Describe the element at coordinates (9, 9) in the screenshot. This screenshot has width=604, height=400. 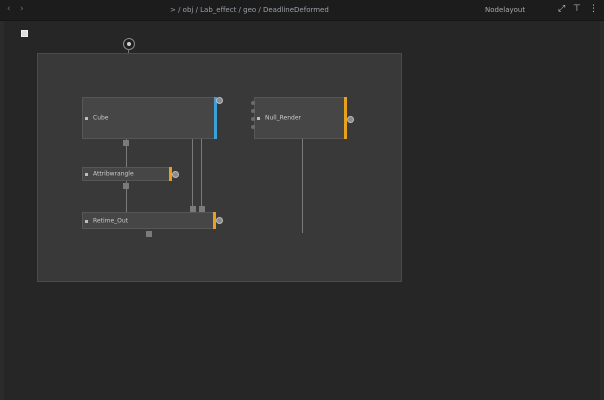
I see `back-arrow-icon: ‹` at that location.